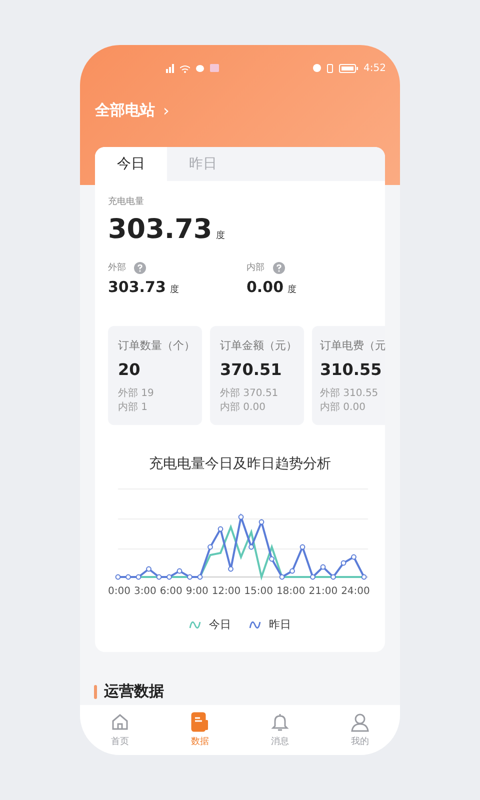 The image size is (480, 800). Describe the element at coordinates (200, 722) in the screenshot. I see `document-icon` at that location.